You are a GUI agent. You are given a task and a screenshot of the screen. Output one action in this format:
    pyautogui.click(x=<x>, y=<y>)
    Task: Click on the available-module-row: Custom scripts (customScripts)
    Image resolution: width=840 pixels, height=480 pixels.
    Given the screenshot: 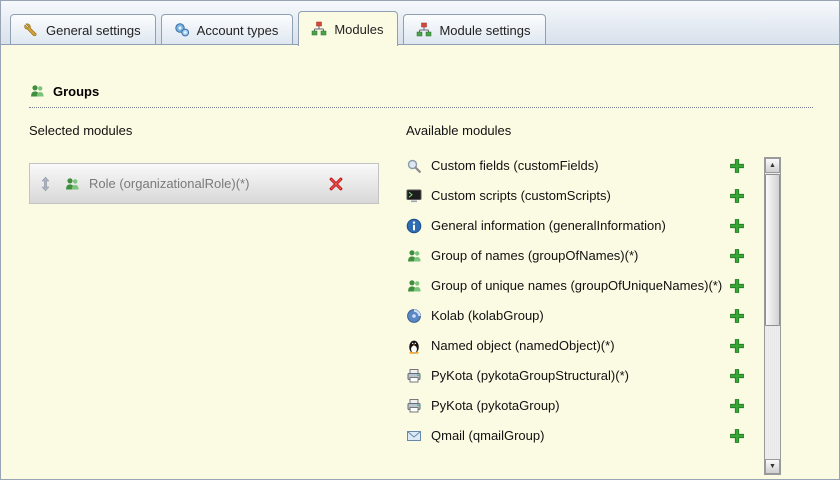 What is the action you would take?
    pyautogui.click(x=575, y=196)
    